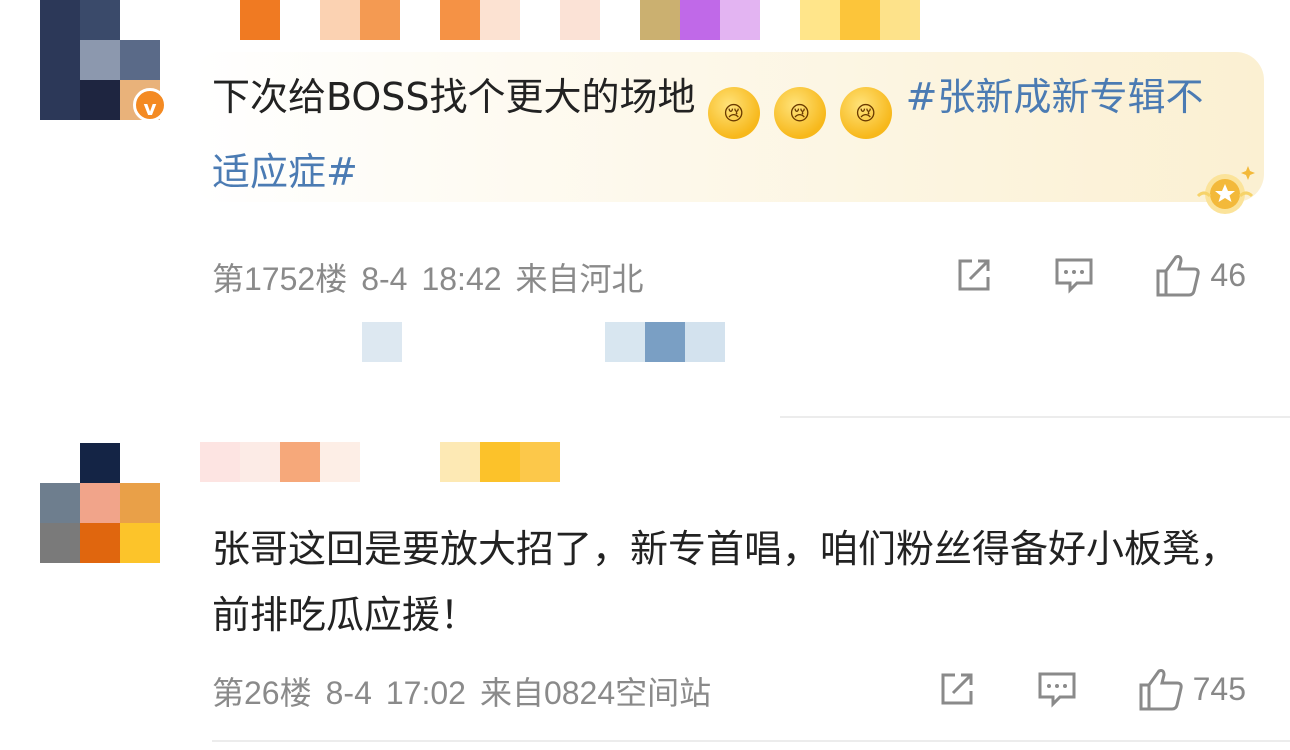 The width and height of the screenshot is (1290, 750). I want to click on post-time: 17:02, so click(425, 693).